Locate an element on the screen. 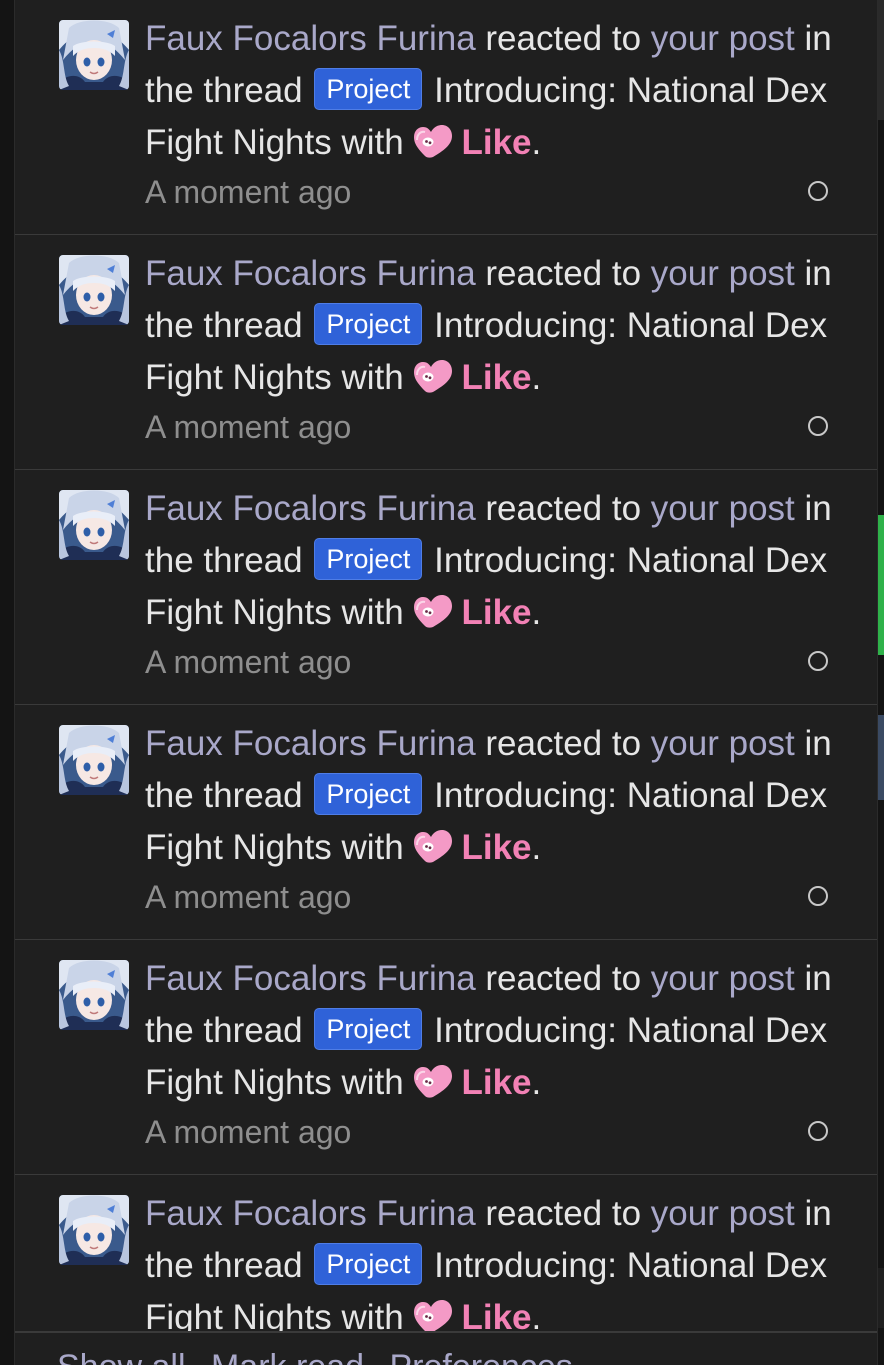 This screenshot has height=1365, width=884. preferences-link: Preferences is located at coordinates (480, 1356).